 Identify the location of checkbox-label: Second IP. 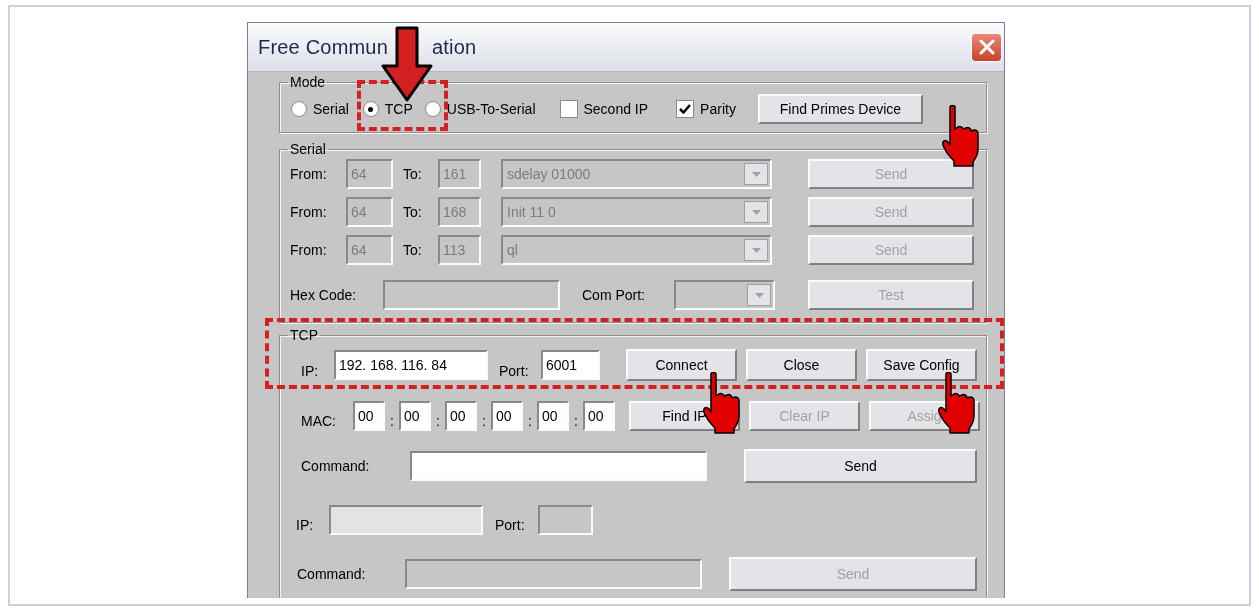
(616, 109).